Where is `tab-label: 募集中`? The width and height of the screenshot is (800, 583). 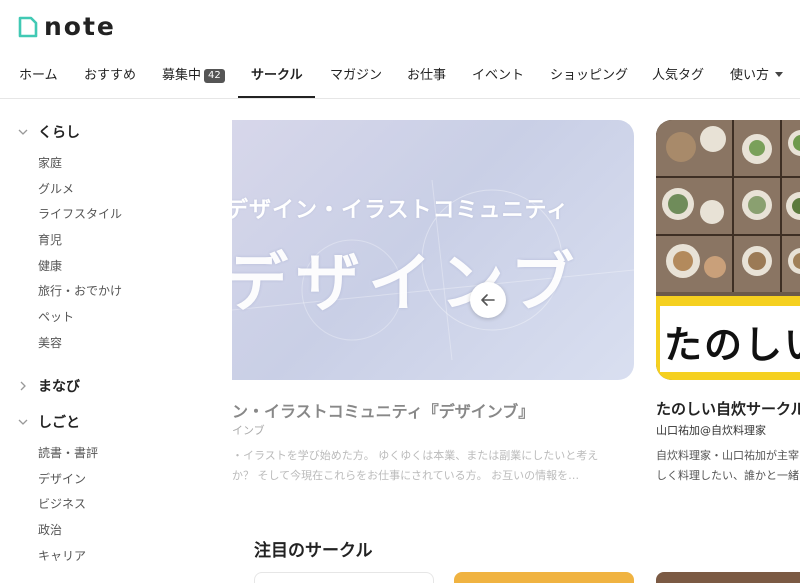 tab-label: 募集中 is located at coordinates (182, 75).